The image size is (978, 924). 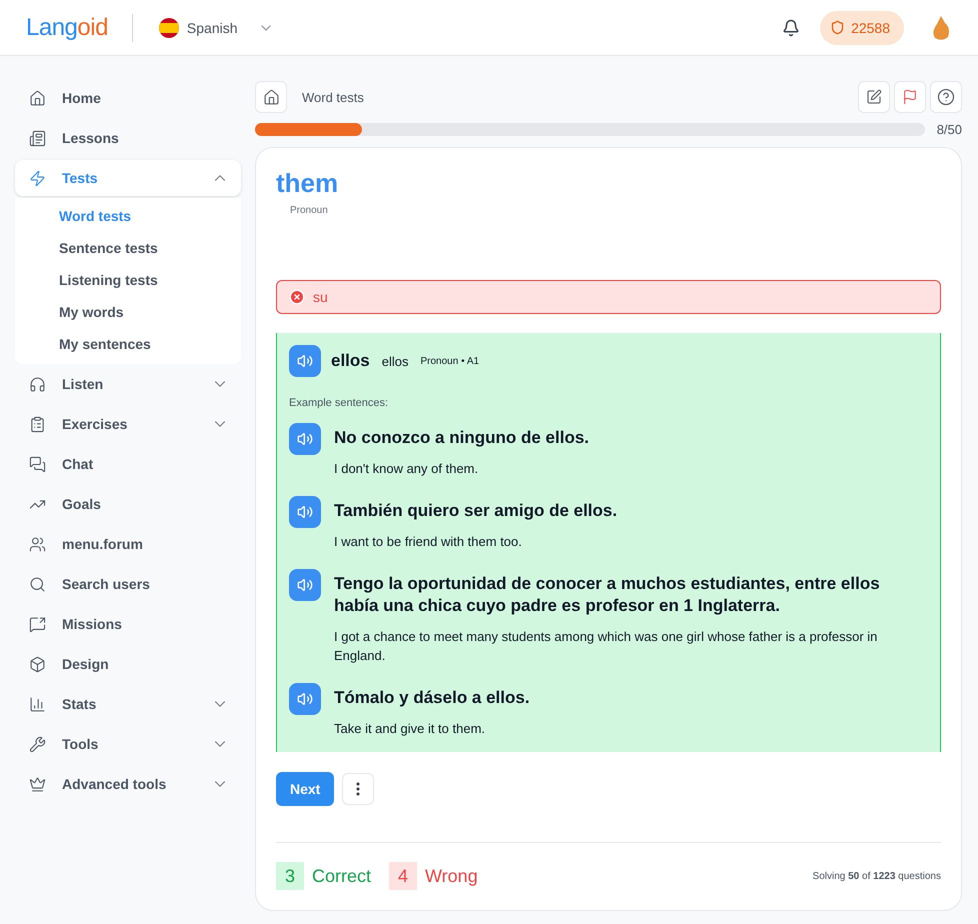 What do you see at coordinates (128, 784) in the screenshot?
I see `sidebar-item: Advanced tools` at bounding box center [128, 784].